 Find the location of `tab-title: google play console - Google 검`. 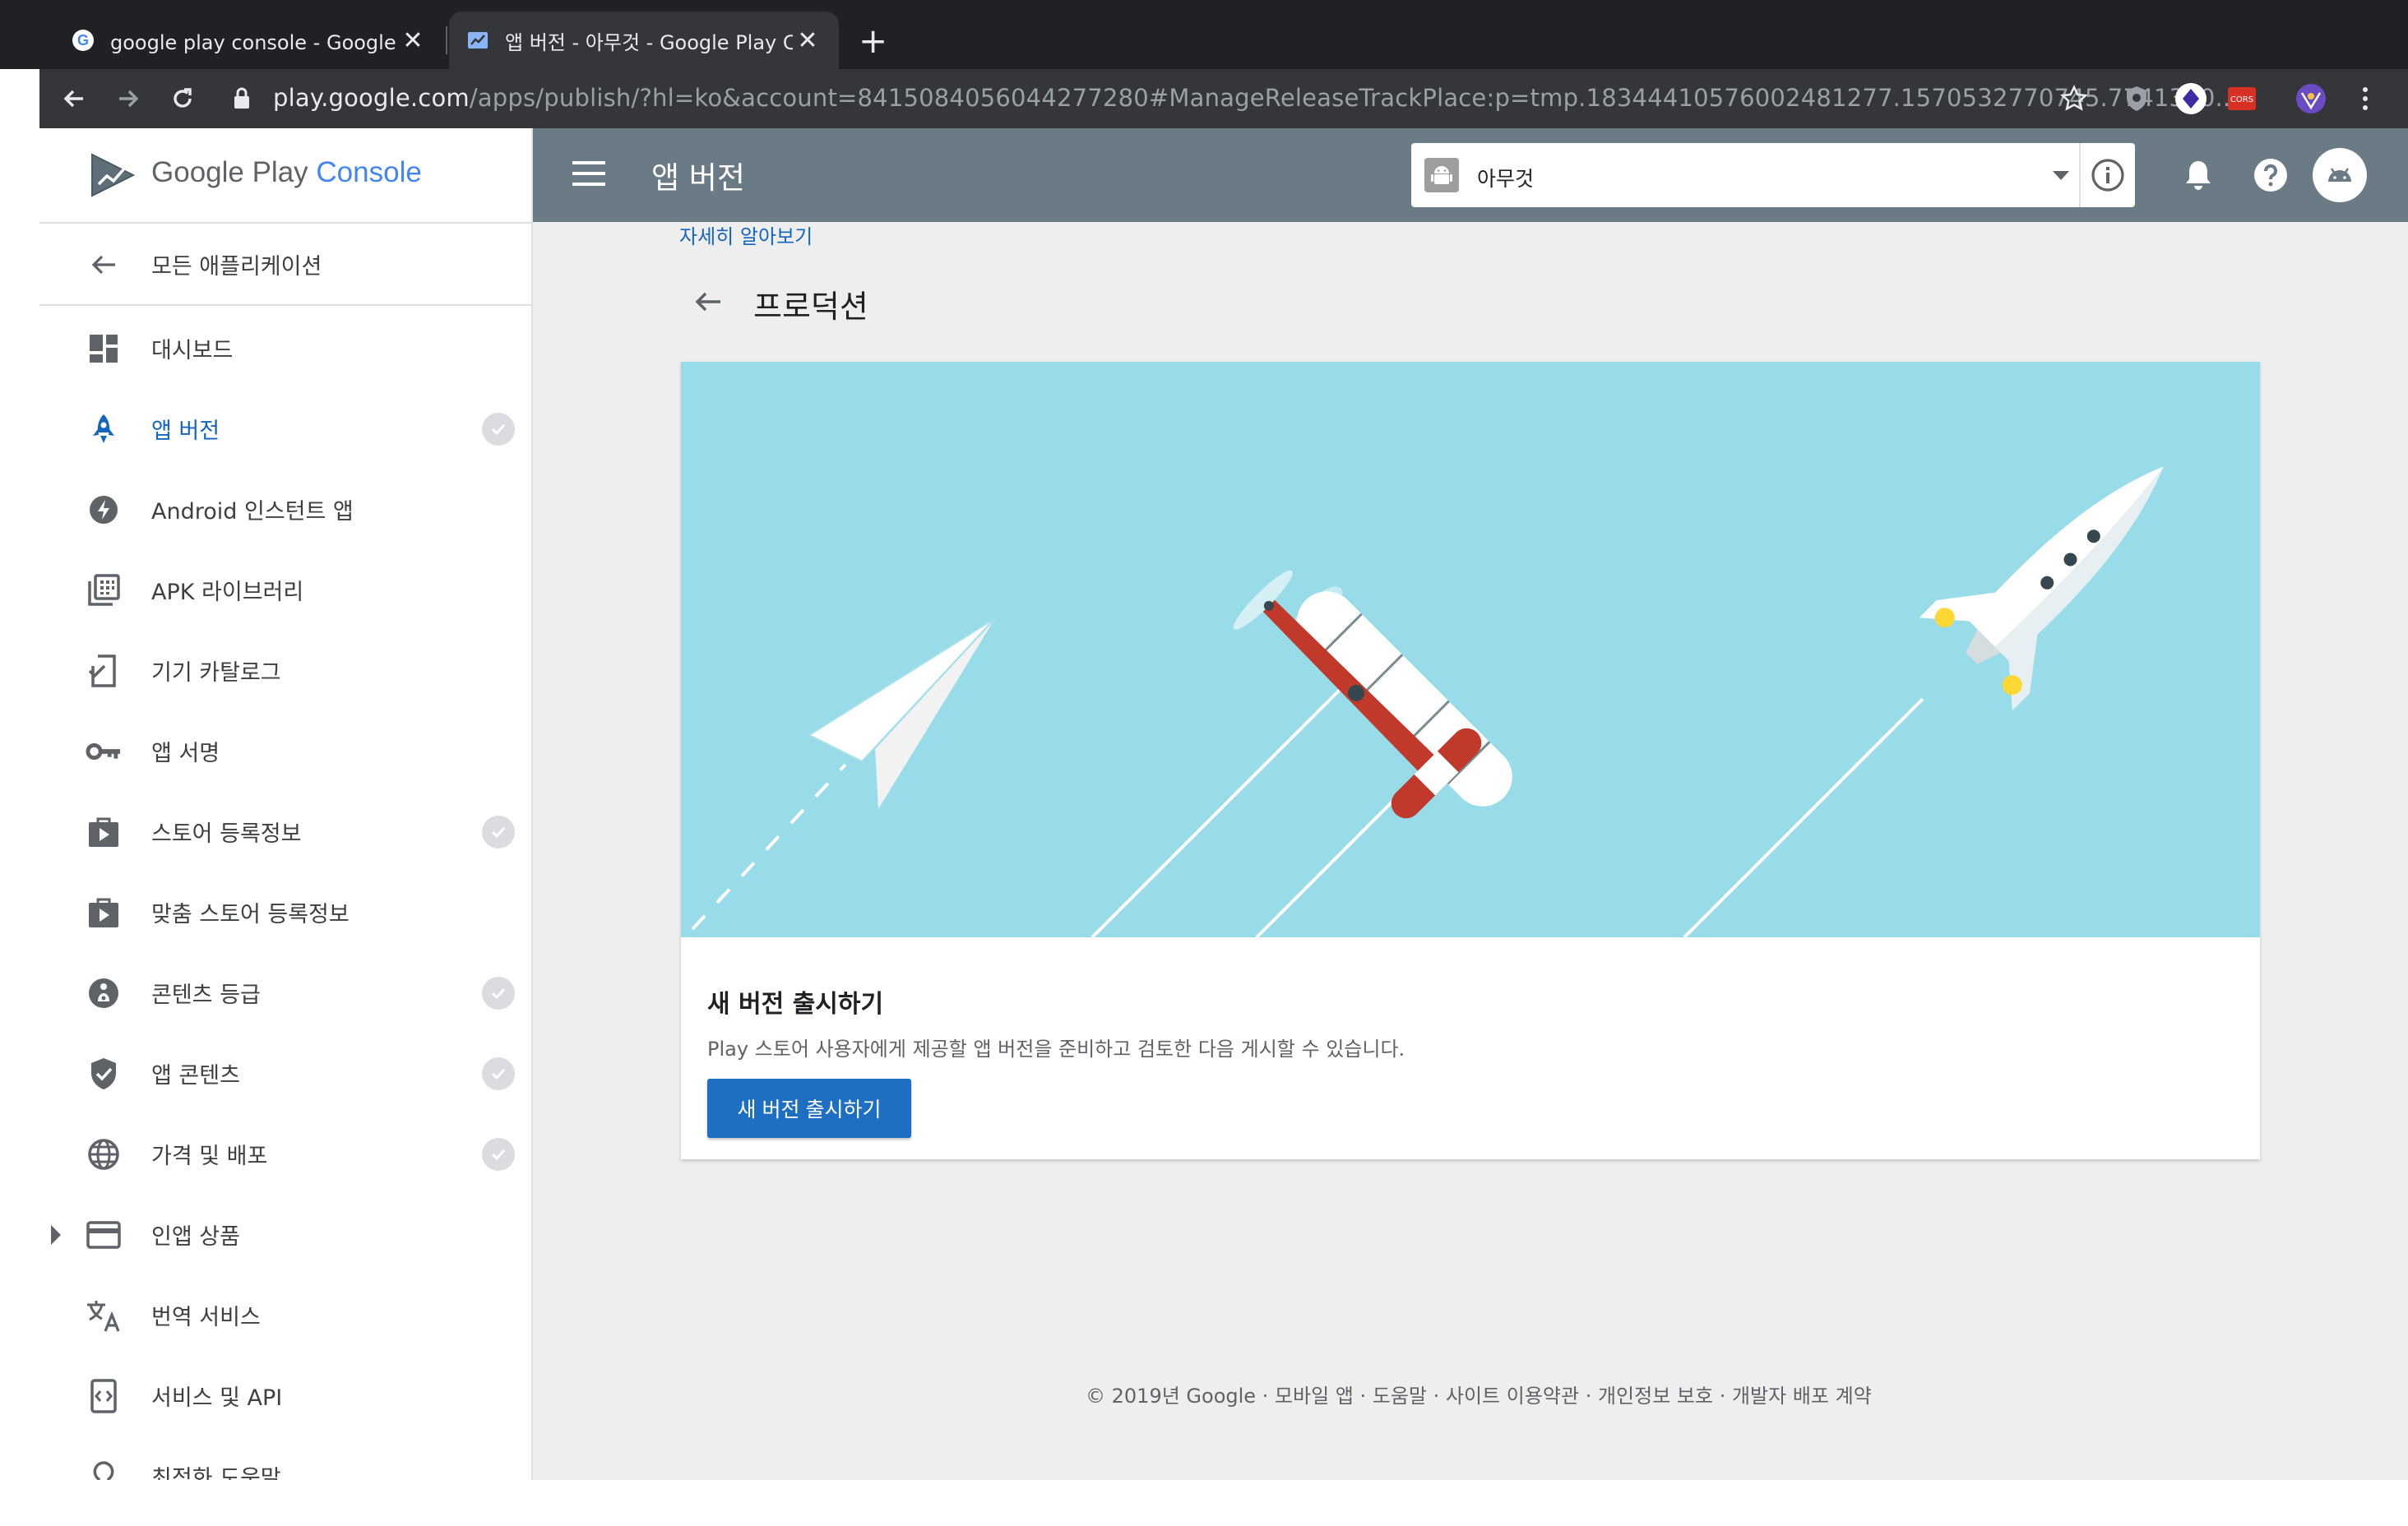

tab-title: google play console - Google 검 is located at coordinates (254, 42).